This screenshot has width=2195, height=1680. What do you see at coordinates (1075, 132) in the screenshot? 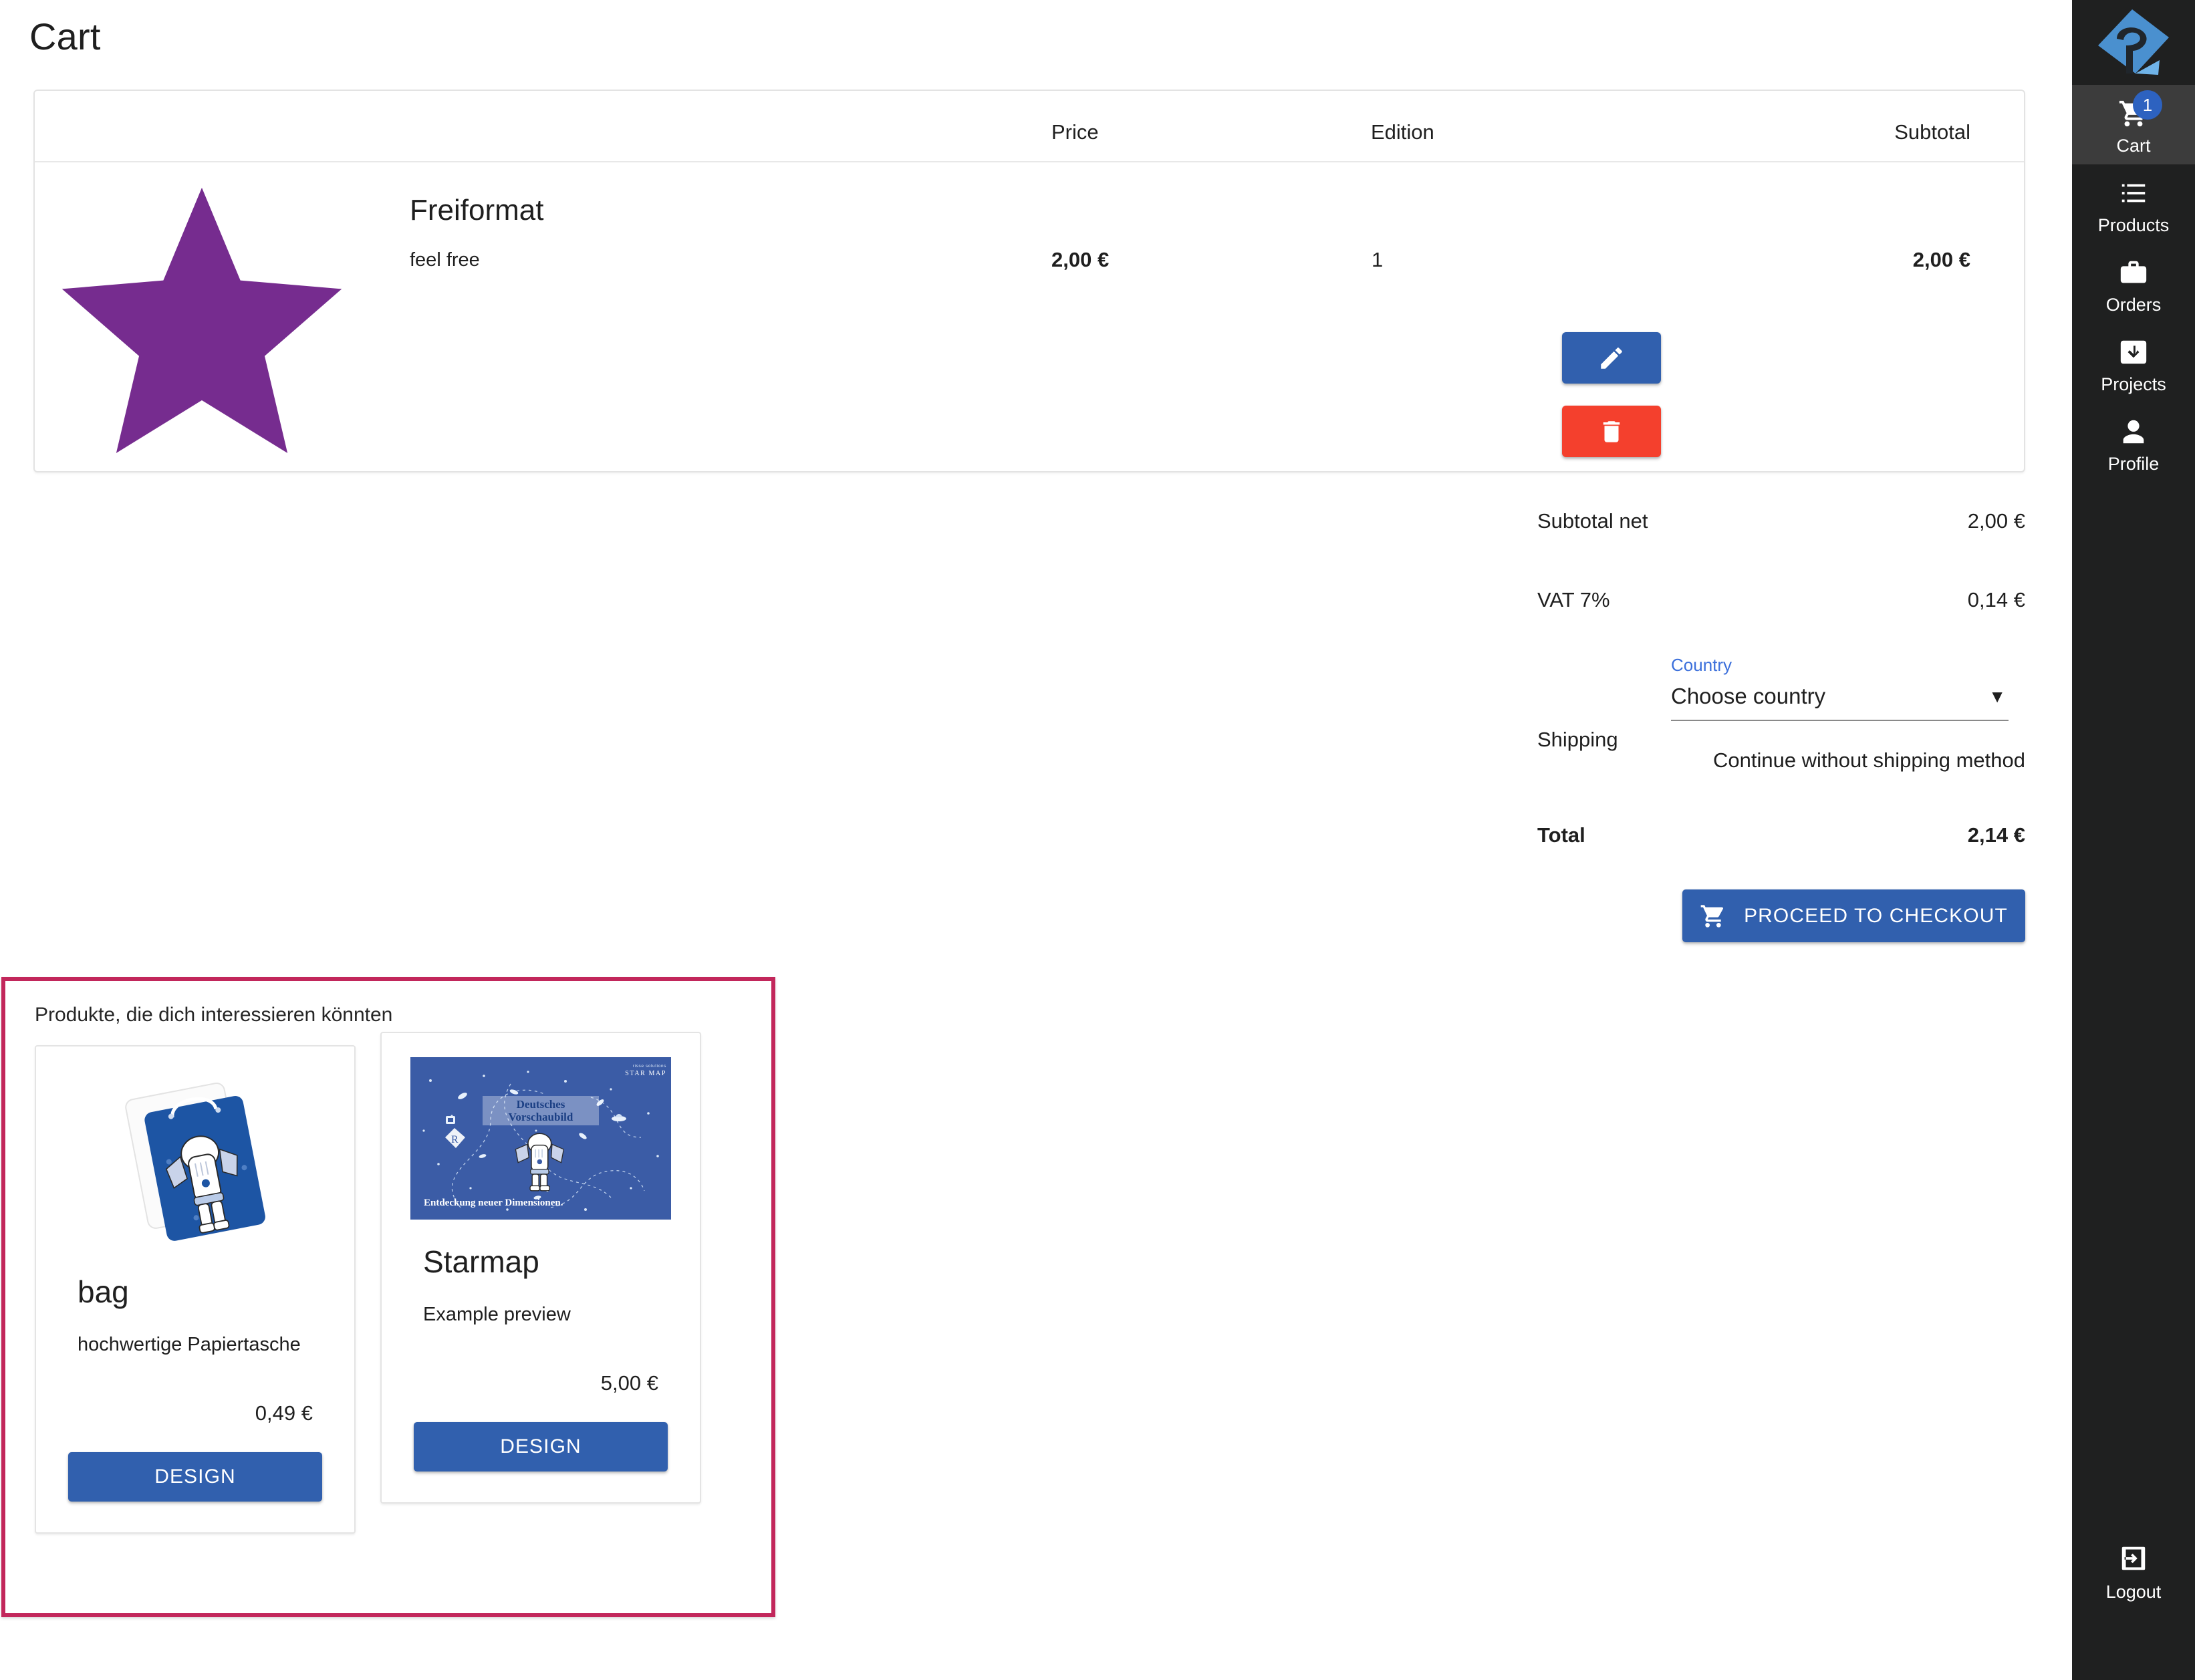
I see `column-header-price: Price` at bounding box center [1075, 132].